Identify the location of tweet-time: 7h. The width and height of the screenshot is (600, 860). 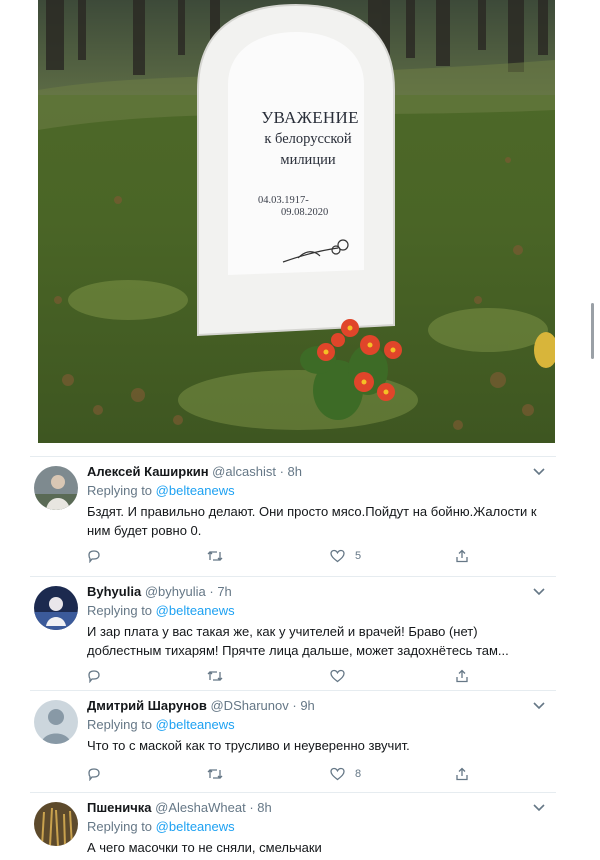
(224, 591).